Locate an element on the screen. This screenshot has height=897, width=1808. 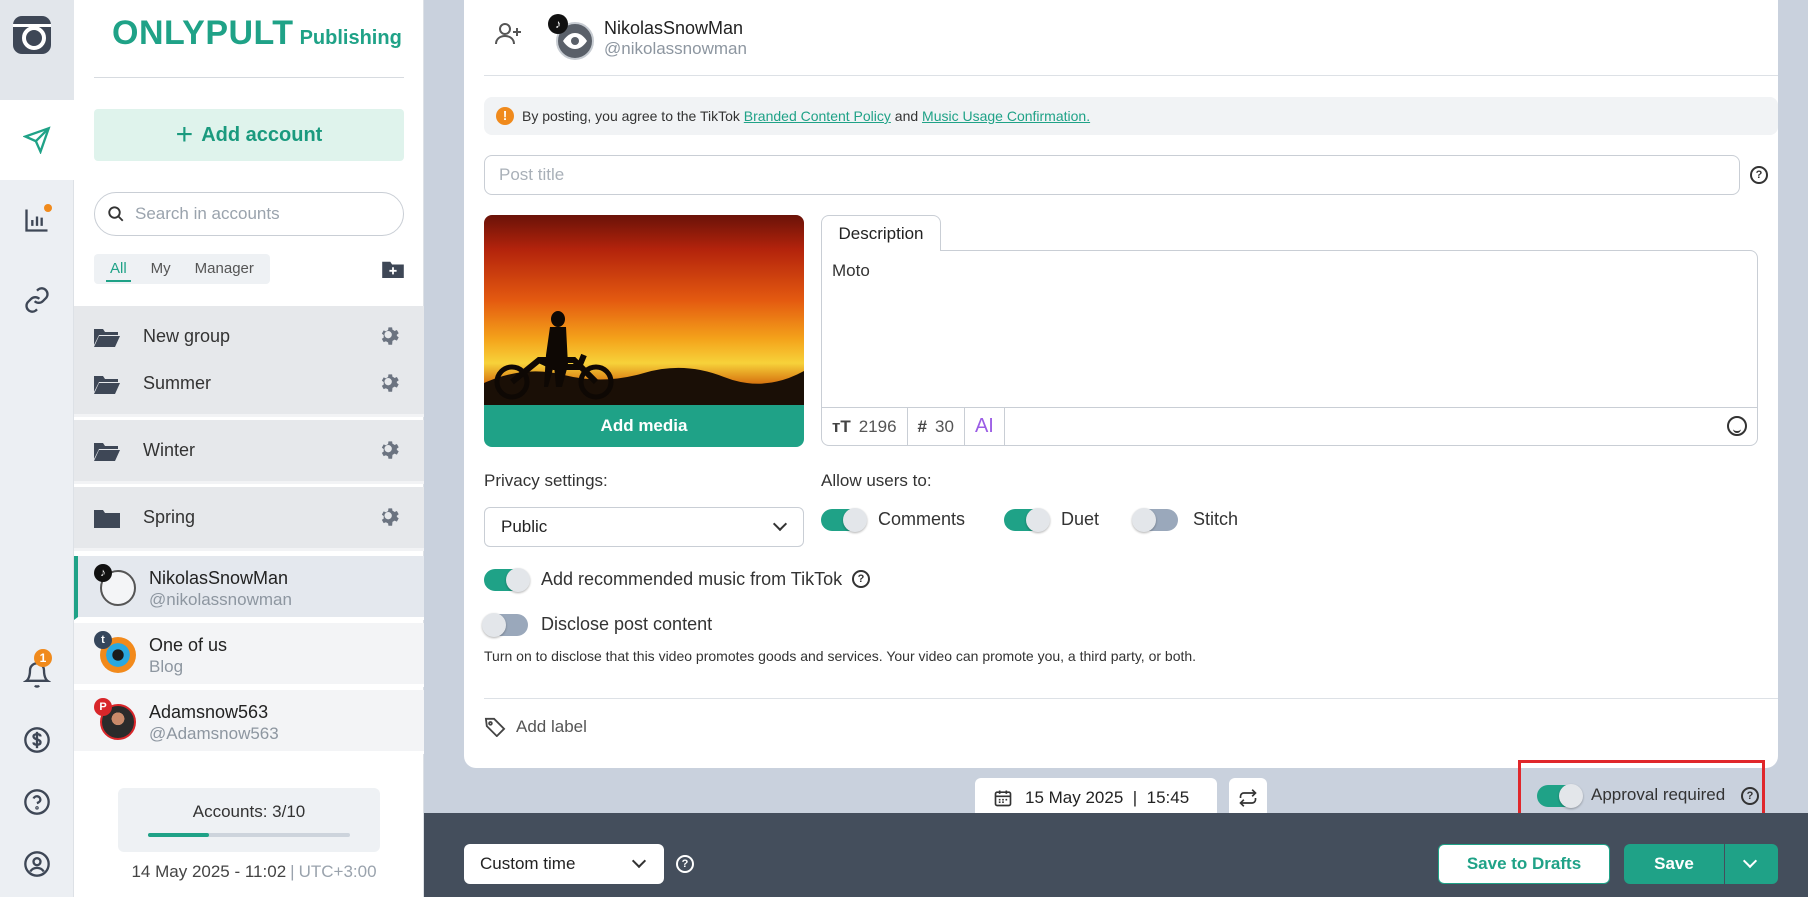
icon-rail: 1 is located at coordinates (37, 448).